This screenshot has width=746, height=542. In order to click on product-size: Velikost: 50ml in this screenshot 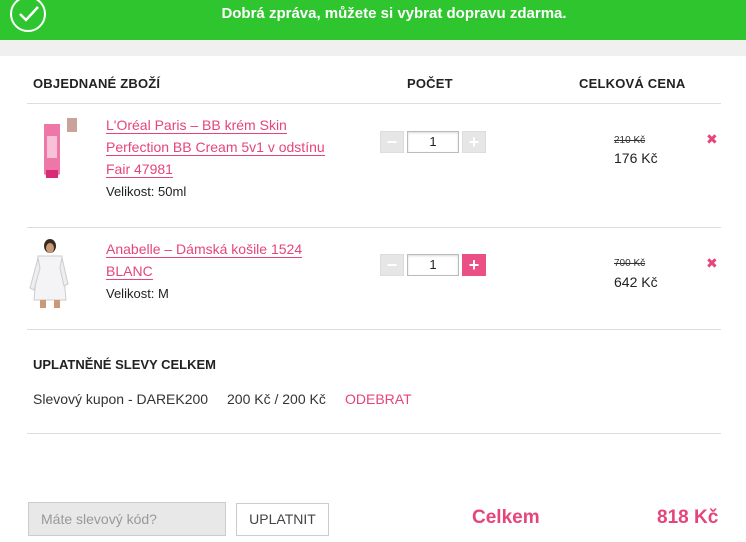, I will do `click(146, 191)`.